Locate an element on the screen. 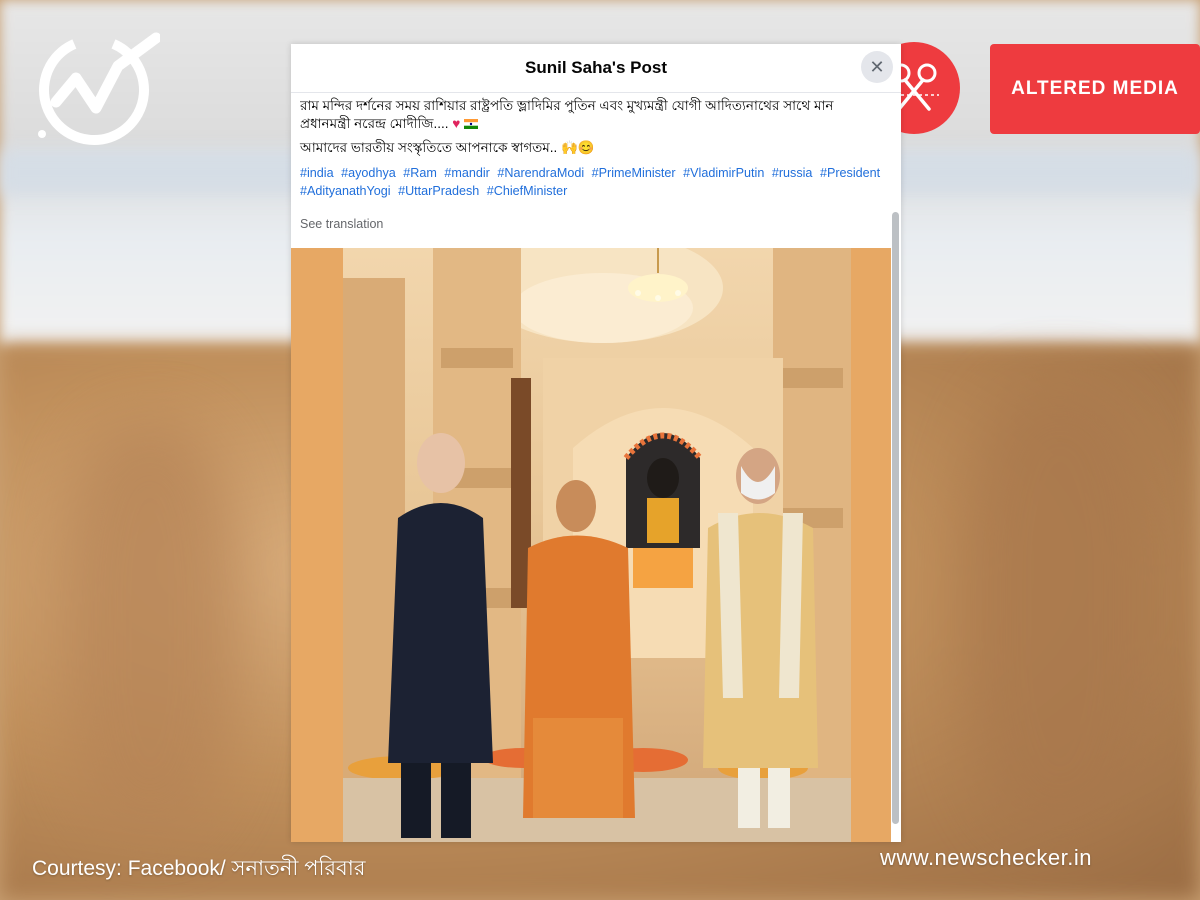 This screenshot has width=1200, height=900. dialog-title: Sunil Saha's Post is located at coordinates (596, 67).